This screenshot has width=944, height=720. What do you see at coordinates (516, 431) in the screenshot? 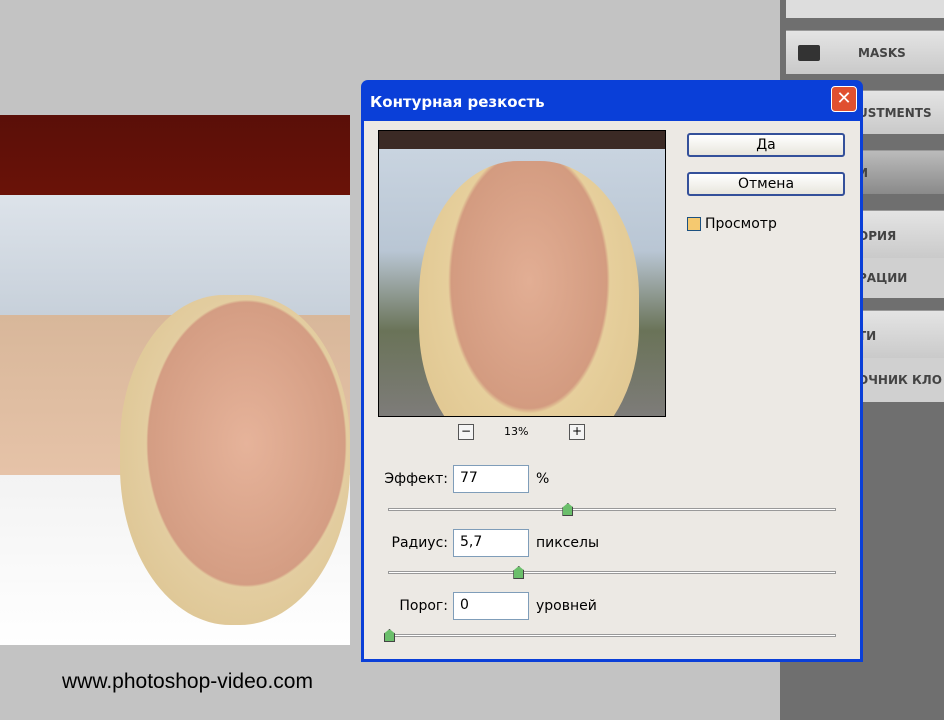
I see `zoom-level: 13%` at bounding box center [516, 431].